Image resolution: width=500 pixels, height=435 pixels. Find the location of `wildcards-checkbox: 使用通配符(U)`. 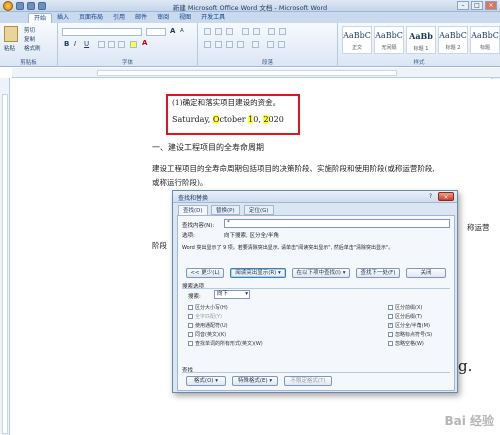

wildcards-checkbox: 使用通配符(U) is located at coordinates (208, 325).